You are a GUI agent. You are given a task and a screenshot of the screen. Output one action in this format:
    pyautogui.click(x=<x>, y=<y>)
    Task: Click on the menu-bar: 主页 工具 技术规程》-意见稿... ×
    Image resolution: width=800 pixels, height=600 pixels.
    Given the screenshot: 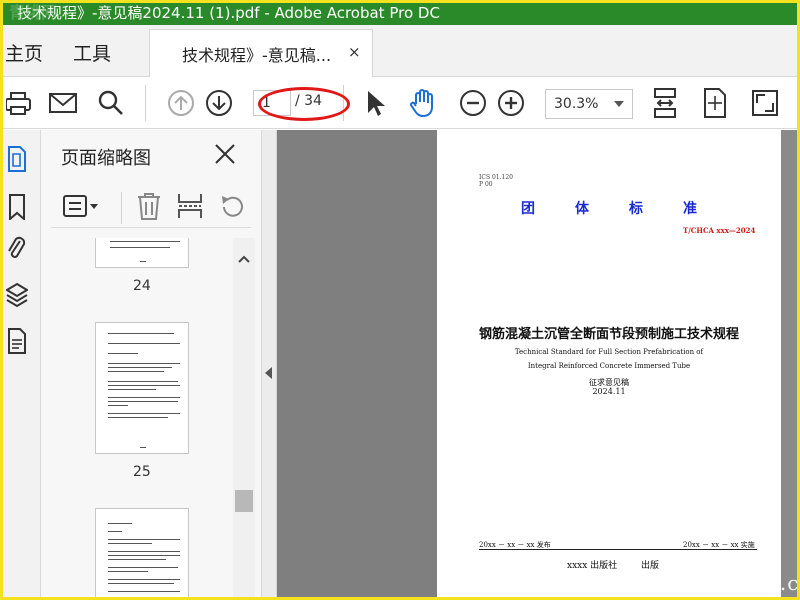 What is the action you would take?
    pyautogui.click(x=400, y=51)
    